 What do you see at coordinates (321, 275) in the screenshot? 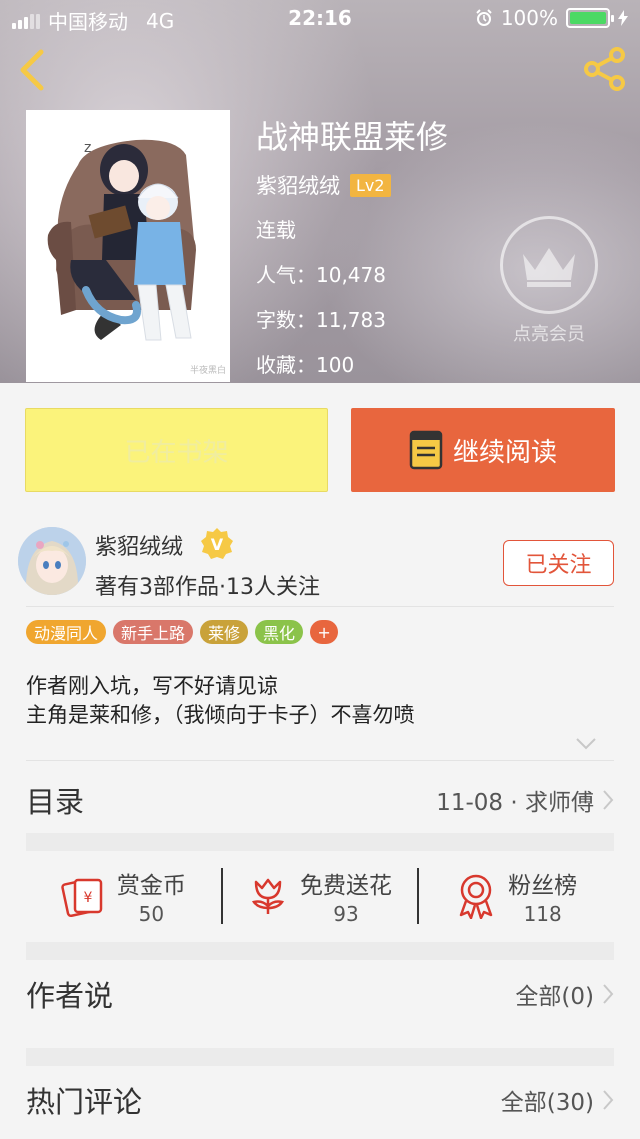
I see `popularity-stat: 人气：10,478` at bounding box center [321, 275].